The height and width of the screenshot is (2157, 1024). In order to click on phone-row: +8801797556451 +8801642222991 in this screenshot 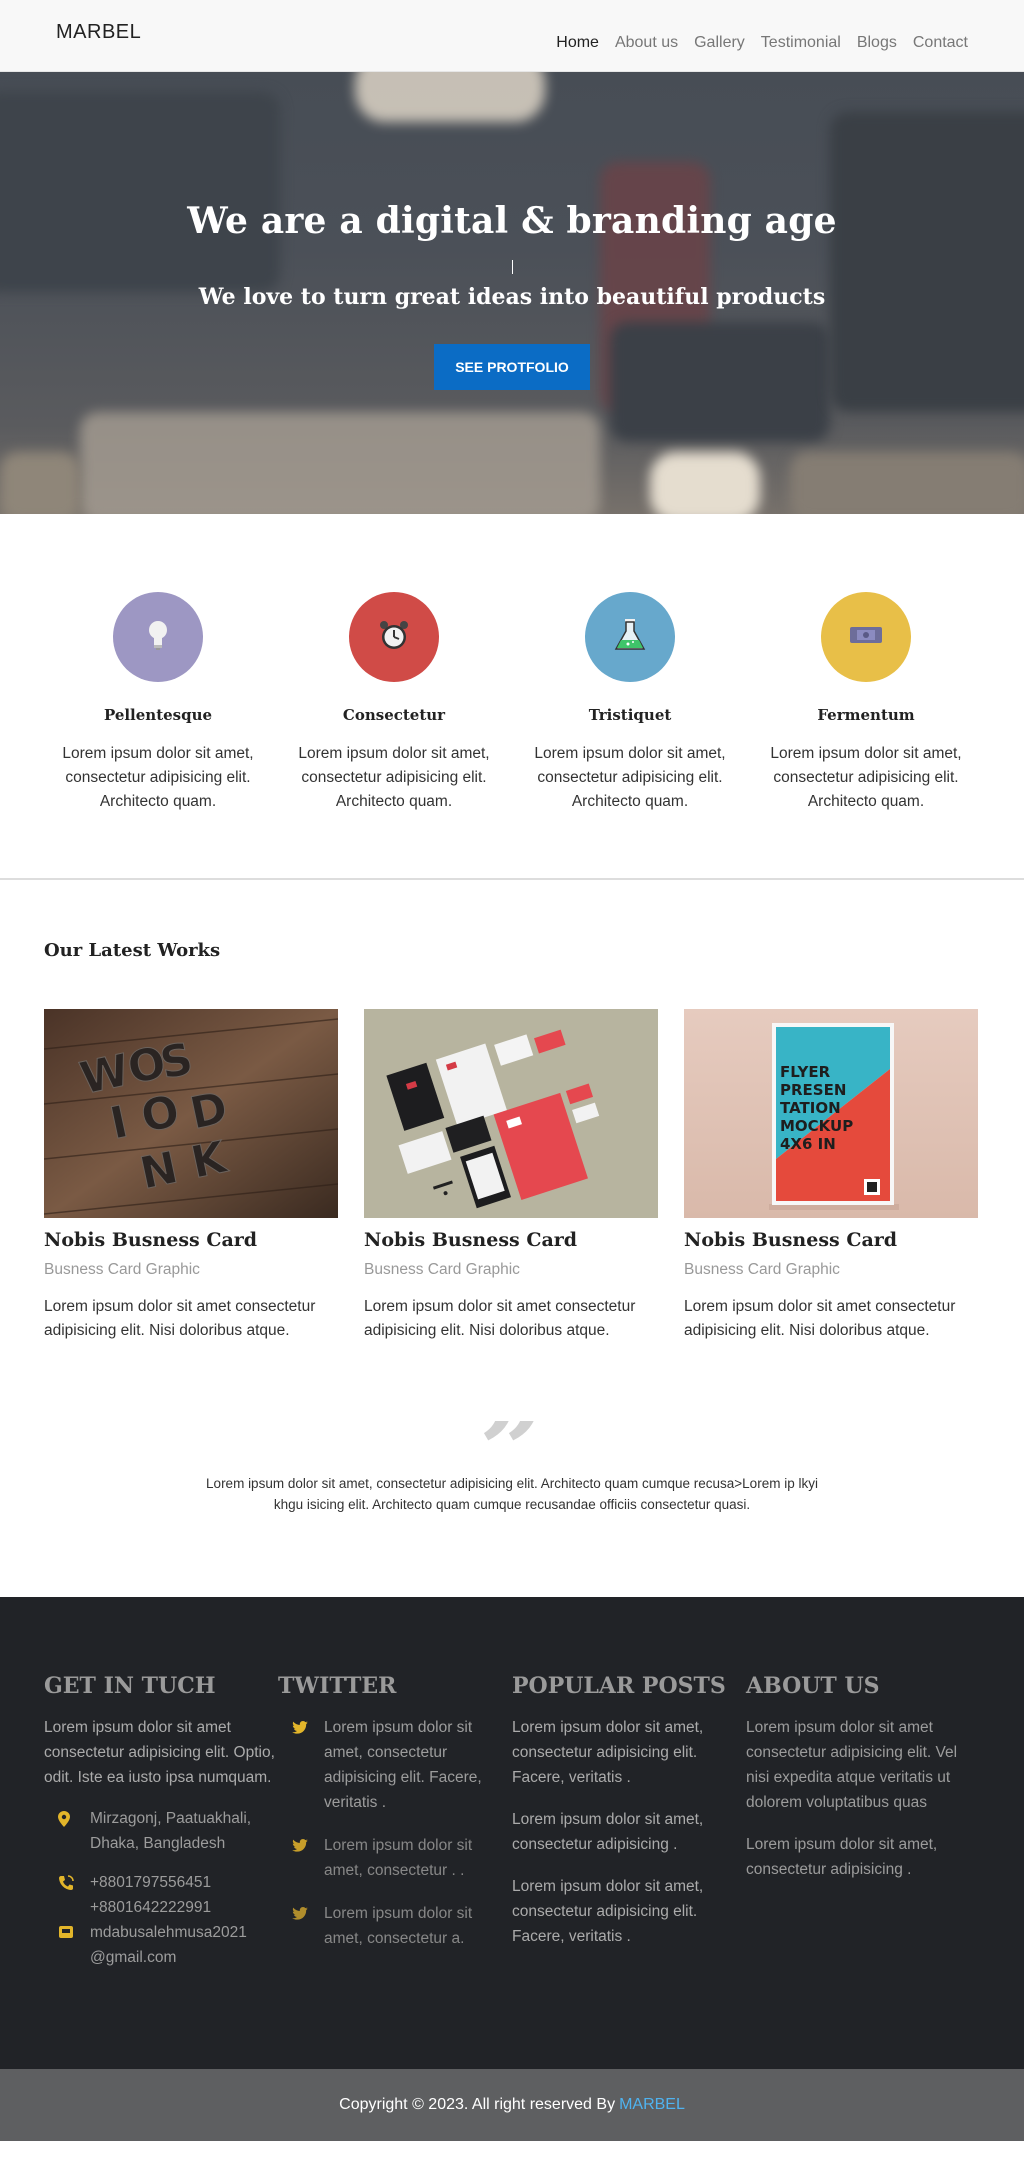, I will do `click(161, 1895)`.